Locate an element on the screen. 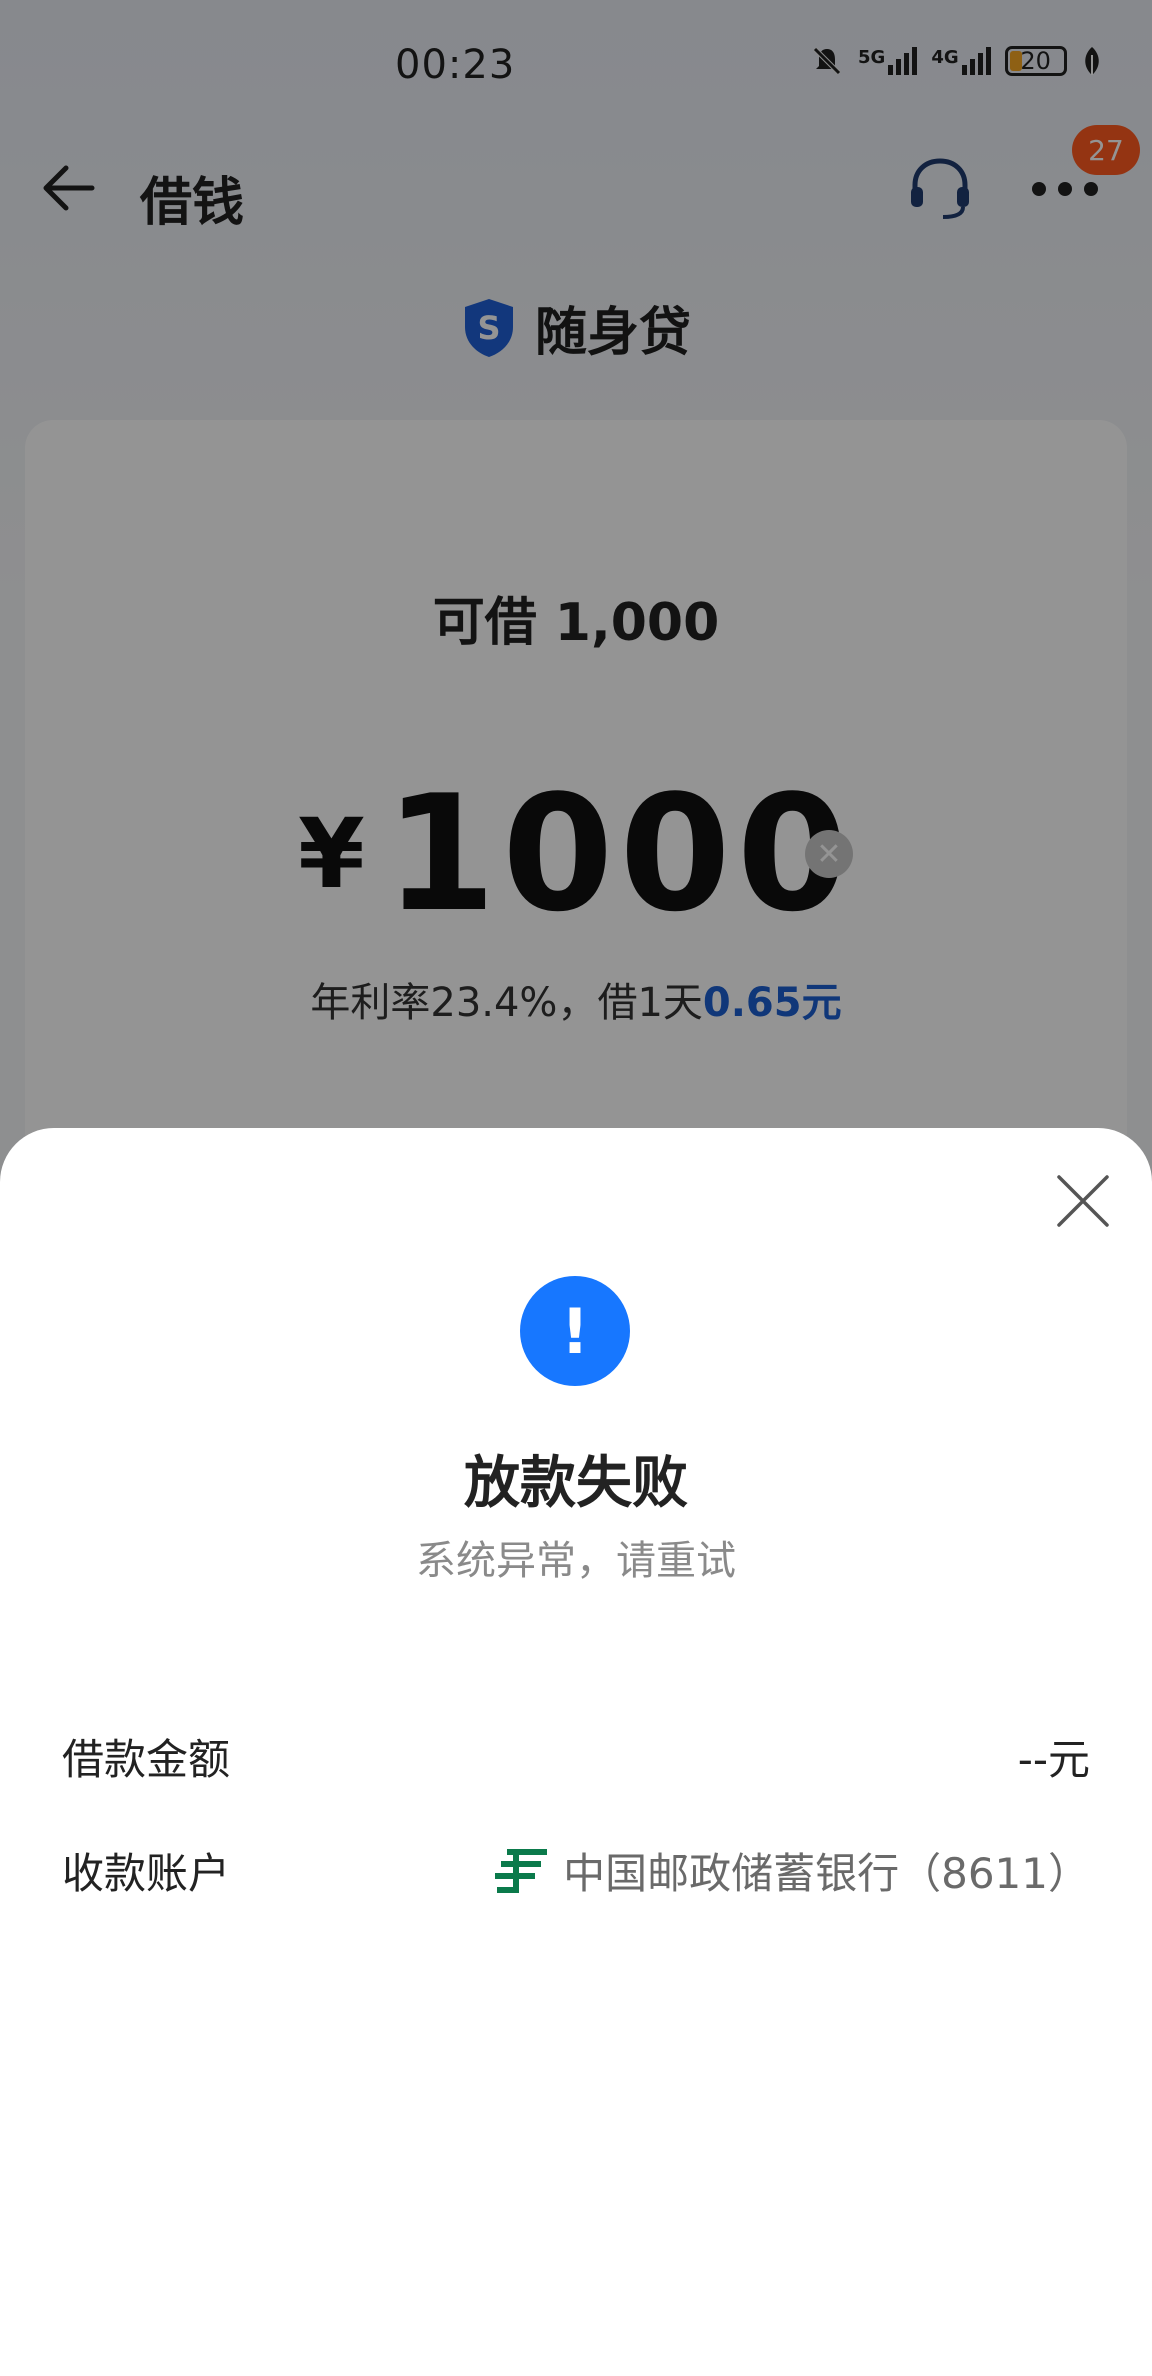 This screenshot has height=2376, width=1152. receiving-account-row: 收款账户 中国邮政储蓄银行（8611） is located at coordinates (576, 1870).